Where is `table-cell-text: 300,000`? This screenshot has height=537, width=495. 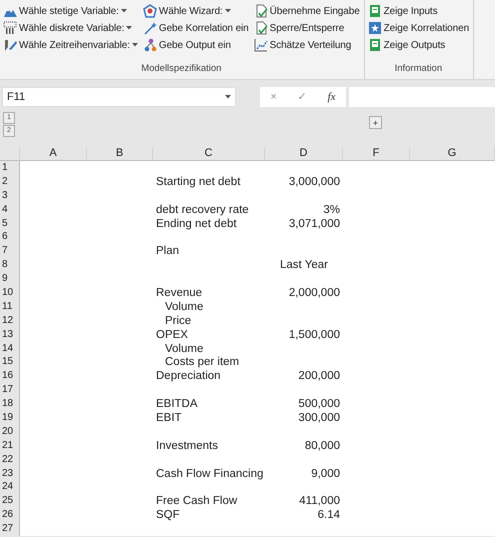 table-cell-text: 300,000 is located at coordinates (319, 418).